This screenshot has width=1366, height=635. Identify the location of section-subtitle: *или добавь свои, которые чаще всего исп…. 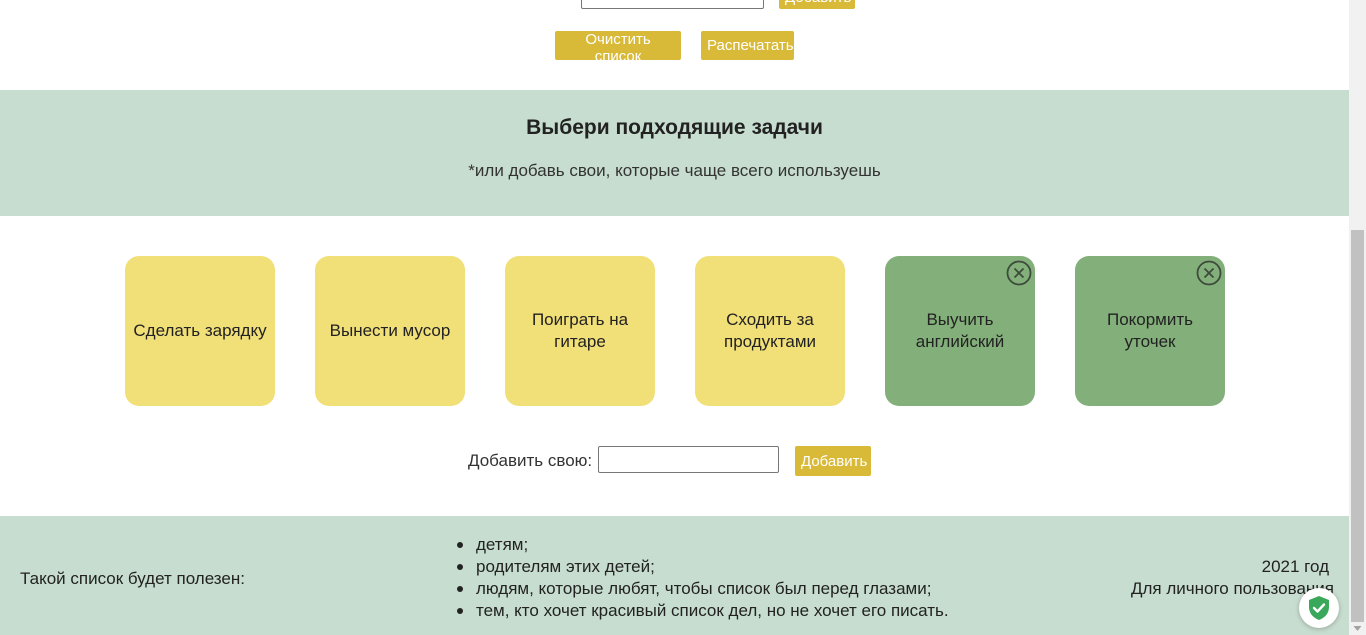
(674, 170).